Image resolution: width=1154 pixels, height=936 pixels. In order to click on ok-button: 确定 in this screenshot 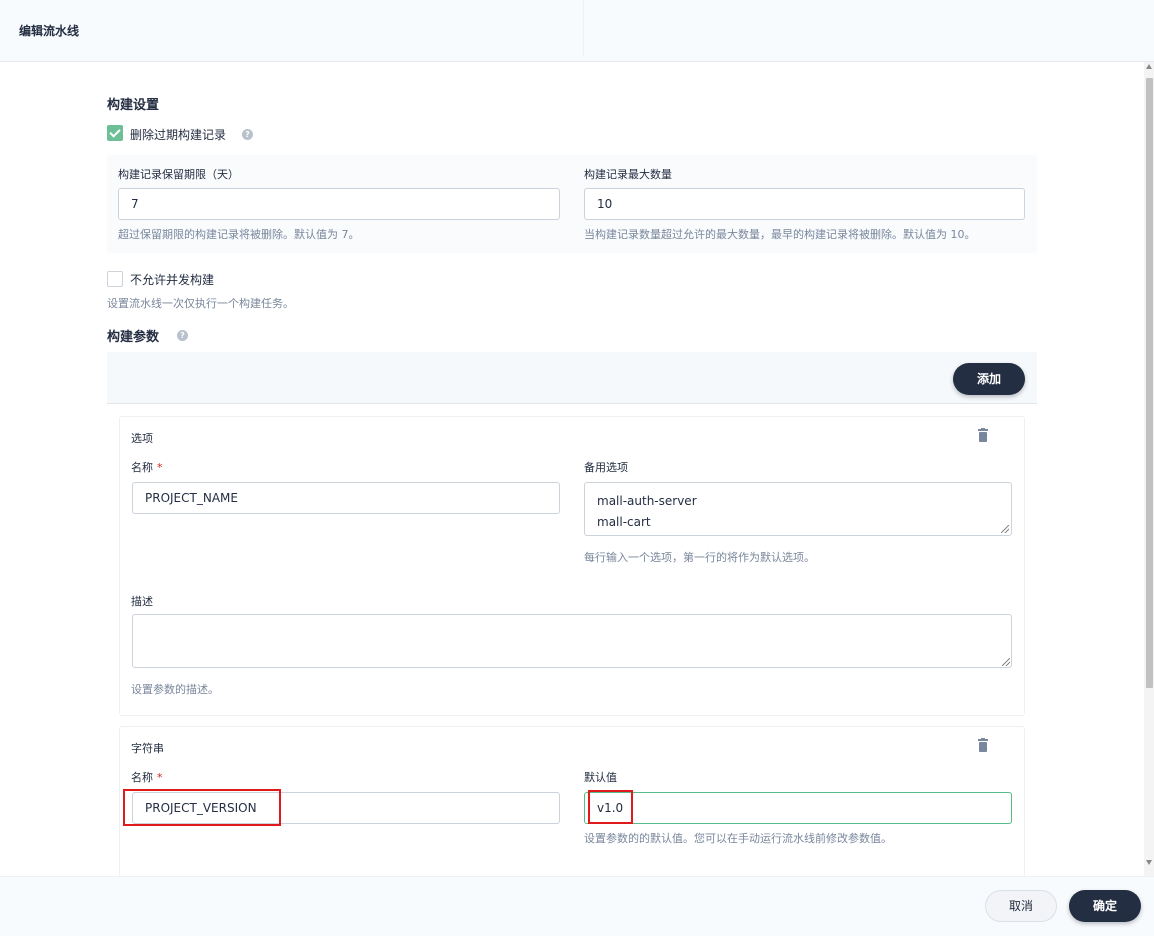, I will do `click(1105, 906)`.